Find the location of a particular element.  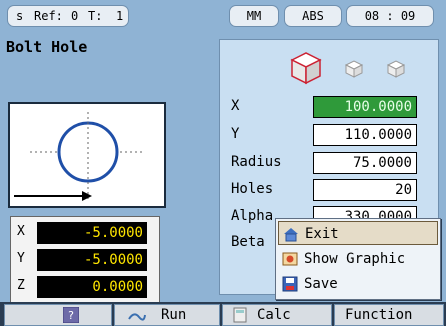

run-softkey: Run is located at coordinates (167, 315).